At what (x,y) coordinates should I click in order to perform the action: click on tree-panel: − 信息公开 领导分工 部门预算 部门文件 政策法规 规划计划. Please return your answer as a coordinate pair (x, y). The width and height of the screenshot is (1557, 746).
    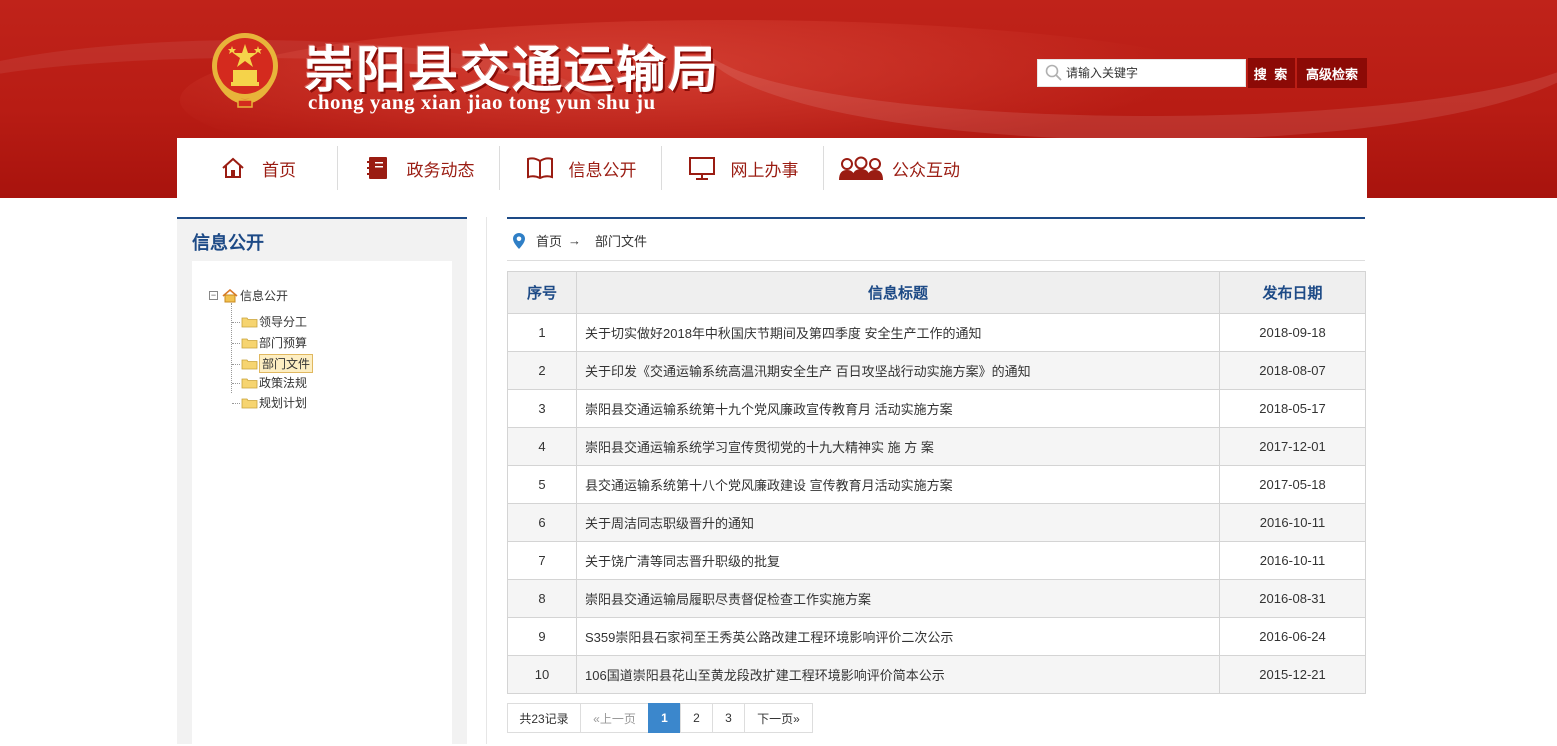
    Looking at the image, I should click on (322, 503).